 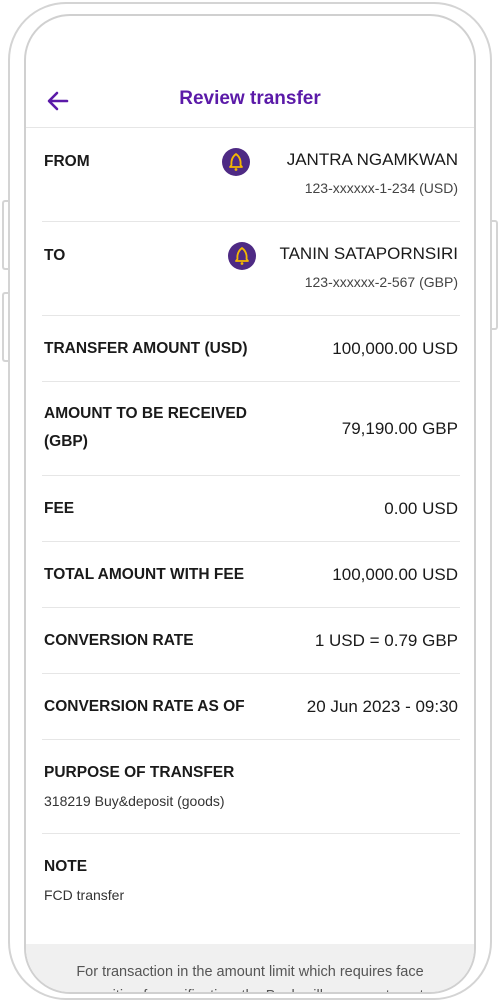 I want to click on to-label: TO, so click(x=55, y=255).